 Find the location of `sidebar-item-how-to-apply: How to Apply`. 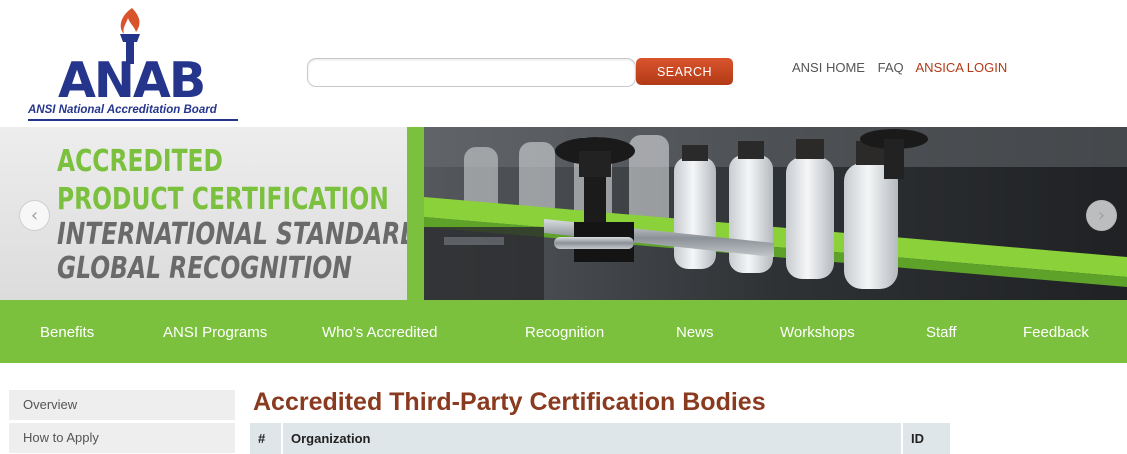

sidebar-item-how-to-apply: How to Apply is located at coordinates (122, 438).